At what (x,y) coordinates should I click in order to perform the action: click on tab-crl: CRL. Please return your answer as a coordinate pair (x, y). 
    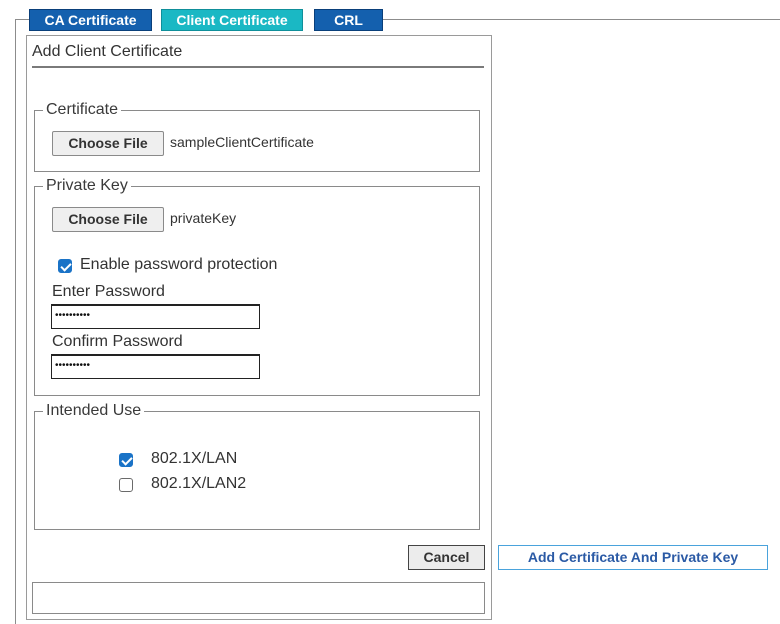
    Looking at the image, I should click on (348, 20).